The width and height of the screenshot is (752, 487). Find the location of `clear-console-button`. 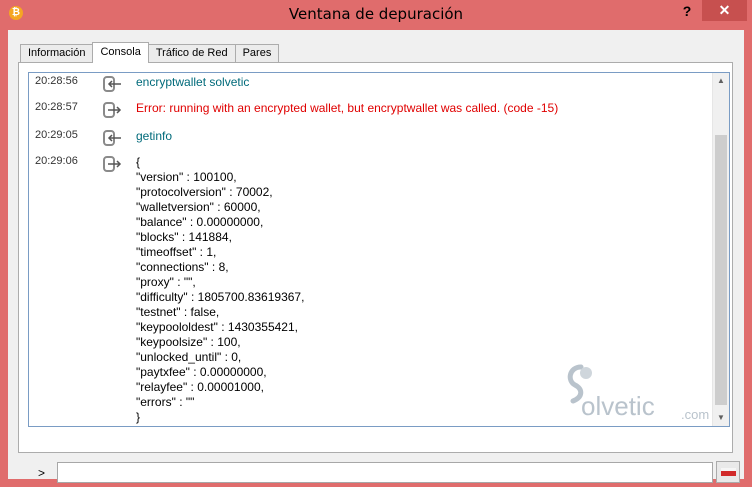

clear-console-button is located at coordinates (728, 472).